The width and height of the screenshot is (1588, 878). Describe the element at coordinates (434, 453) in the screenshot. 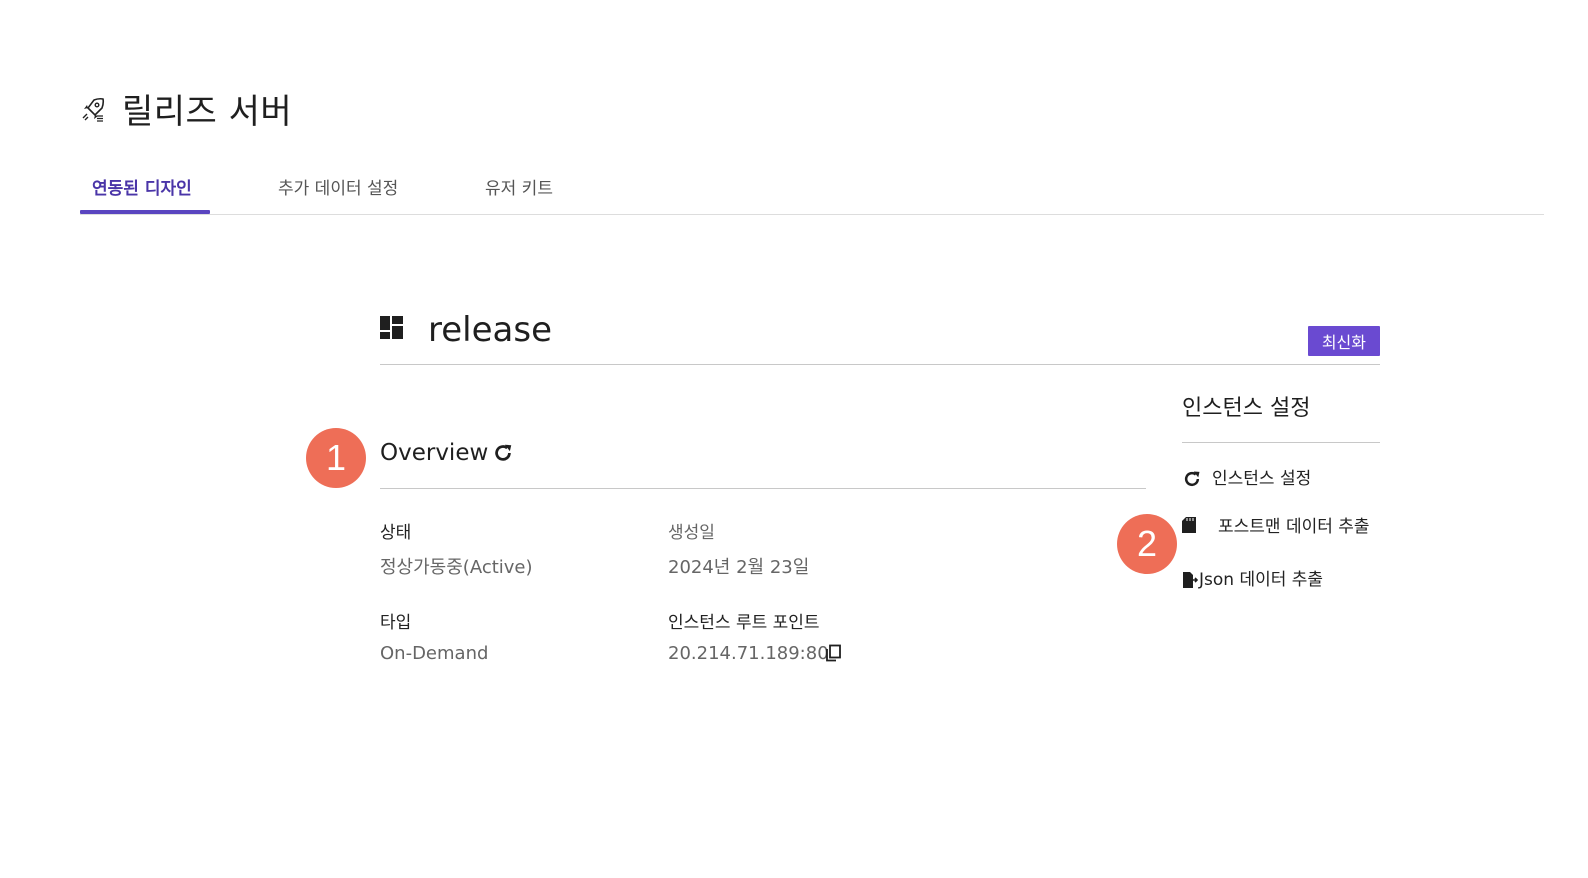

I see `overview-title: Overview` at that location.